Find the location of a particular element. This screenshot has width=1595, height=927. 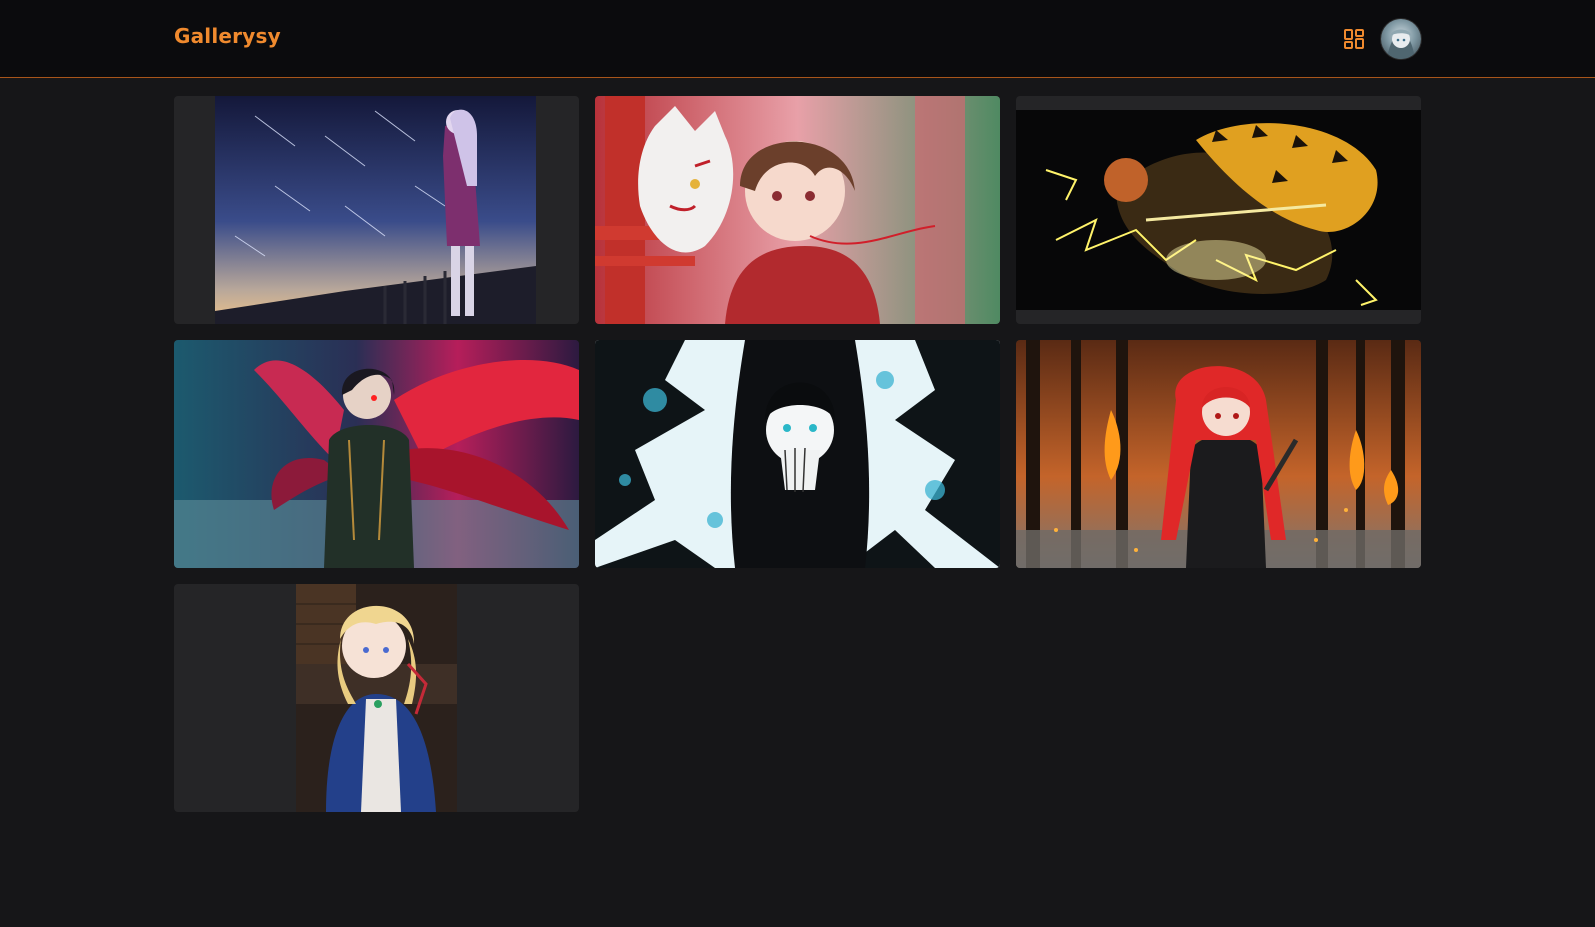

brand-logo: Gallerysy is located at coordinates (227, 36).